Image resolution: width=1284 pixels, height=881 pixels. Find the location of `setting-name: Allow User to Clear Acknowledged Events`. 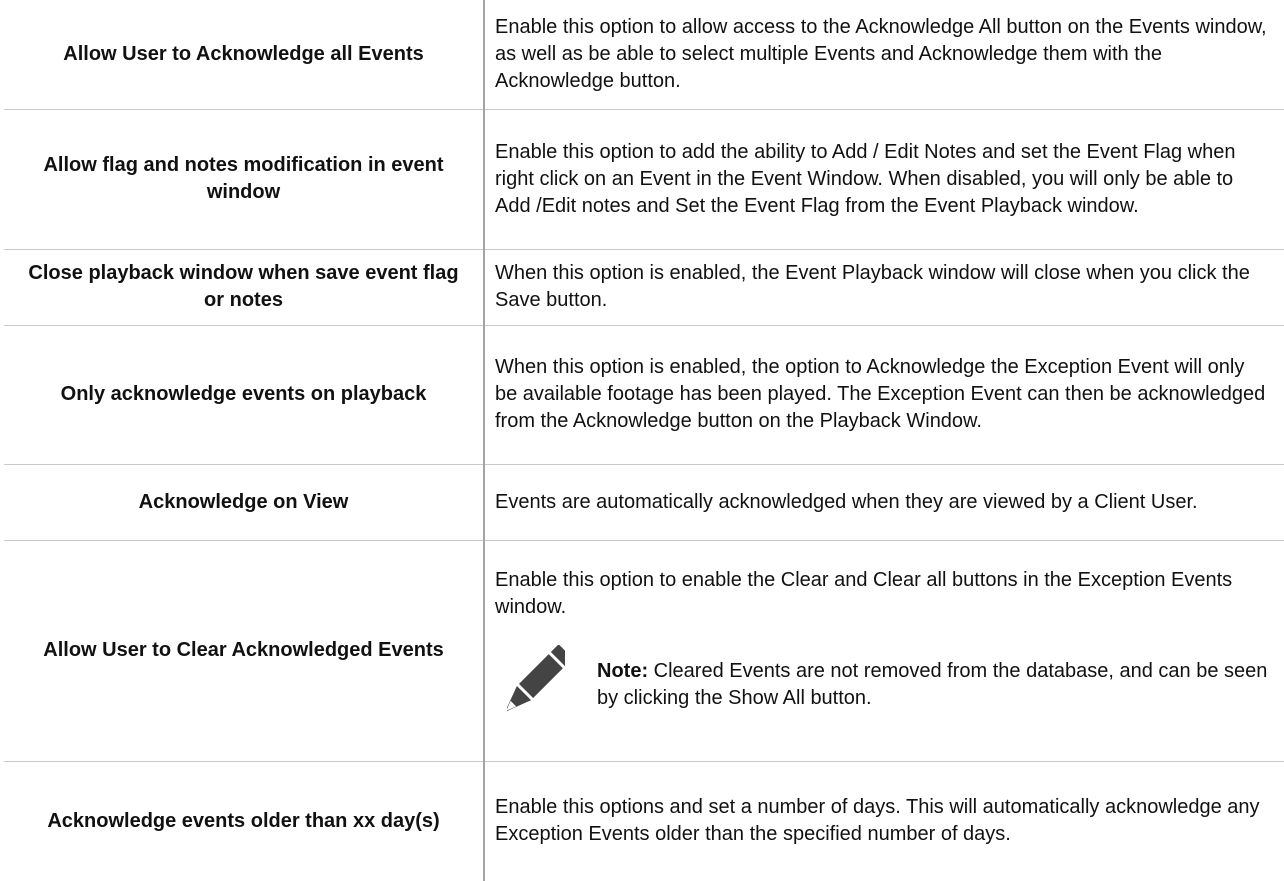

setting-name: Allow User to Clear Acknowledged Events is located at coordinates (244, 651).